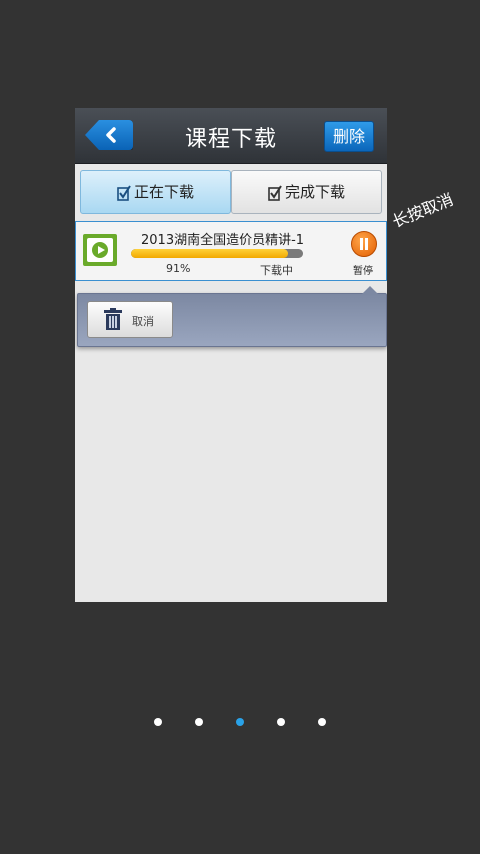  I want to click on tab-label: 完成下载, so click(314, 192).